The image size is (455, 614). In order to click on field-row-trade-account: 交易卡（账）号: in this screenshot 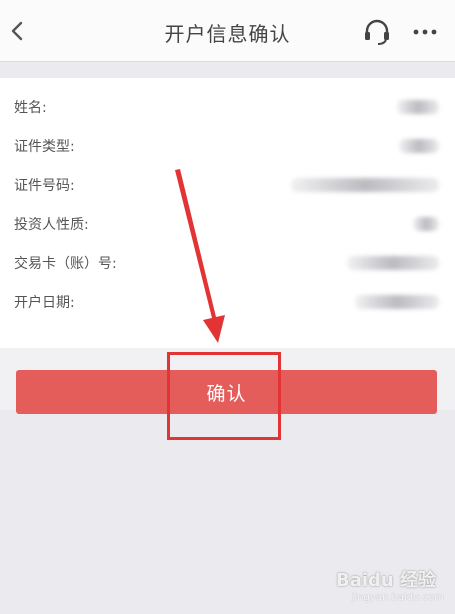, I will do `click(227, 264)`.